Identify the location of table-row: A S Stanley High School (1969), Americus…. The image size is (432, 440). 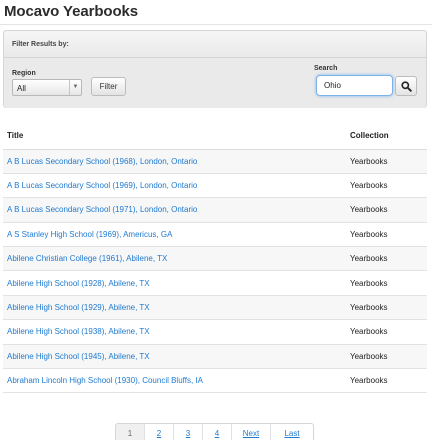
(215, 235).